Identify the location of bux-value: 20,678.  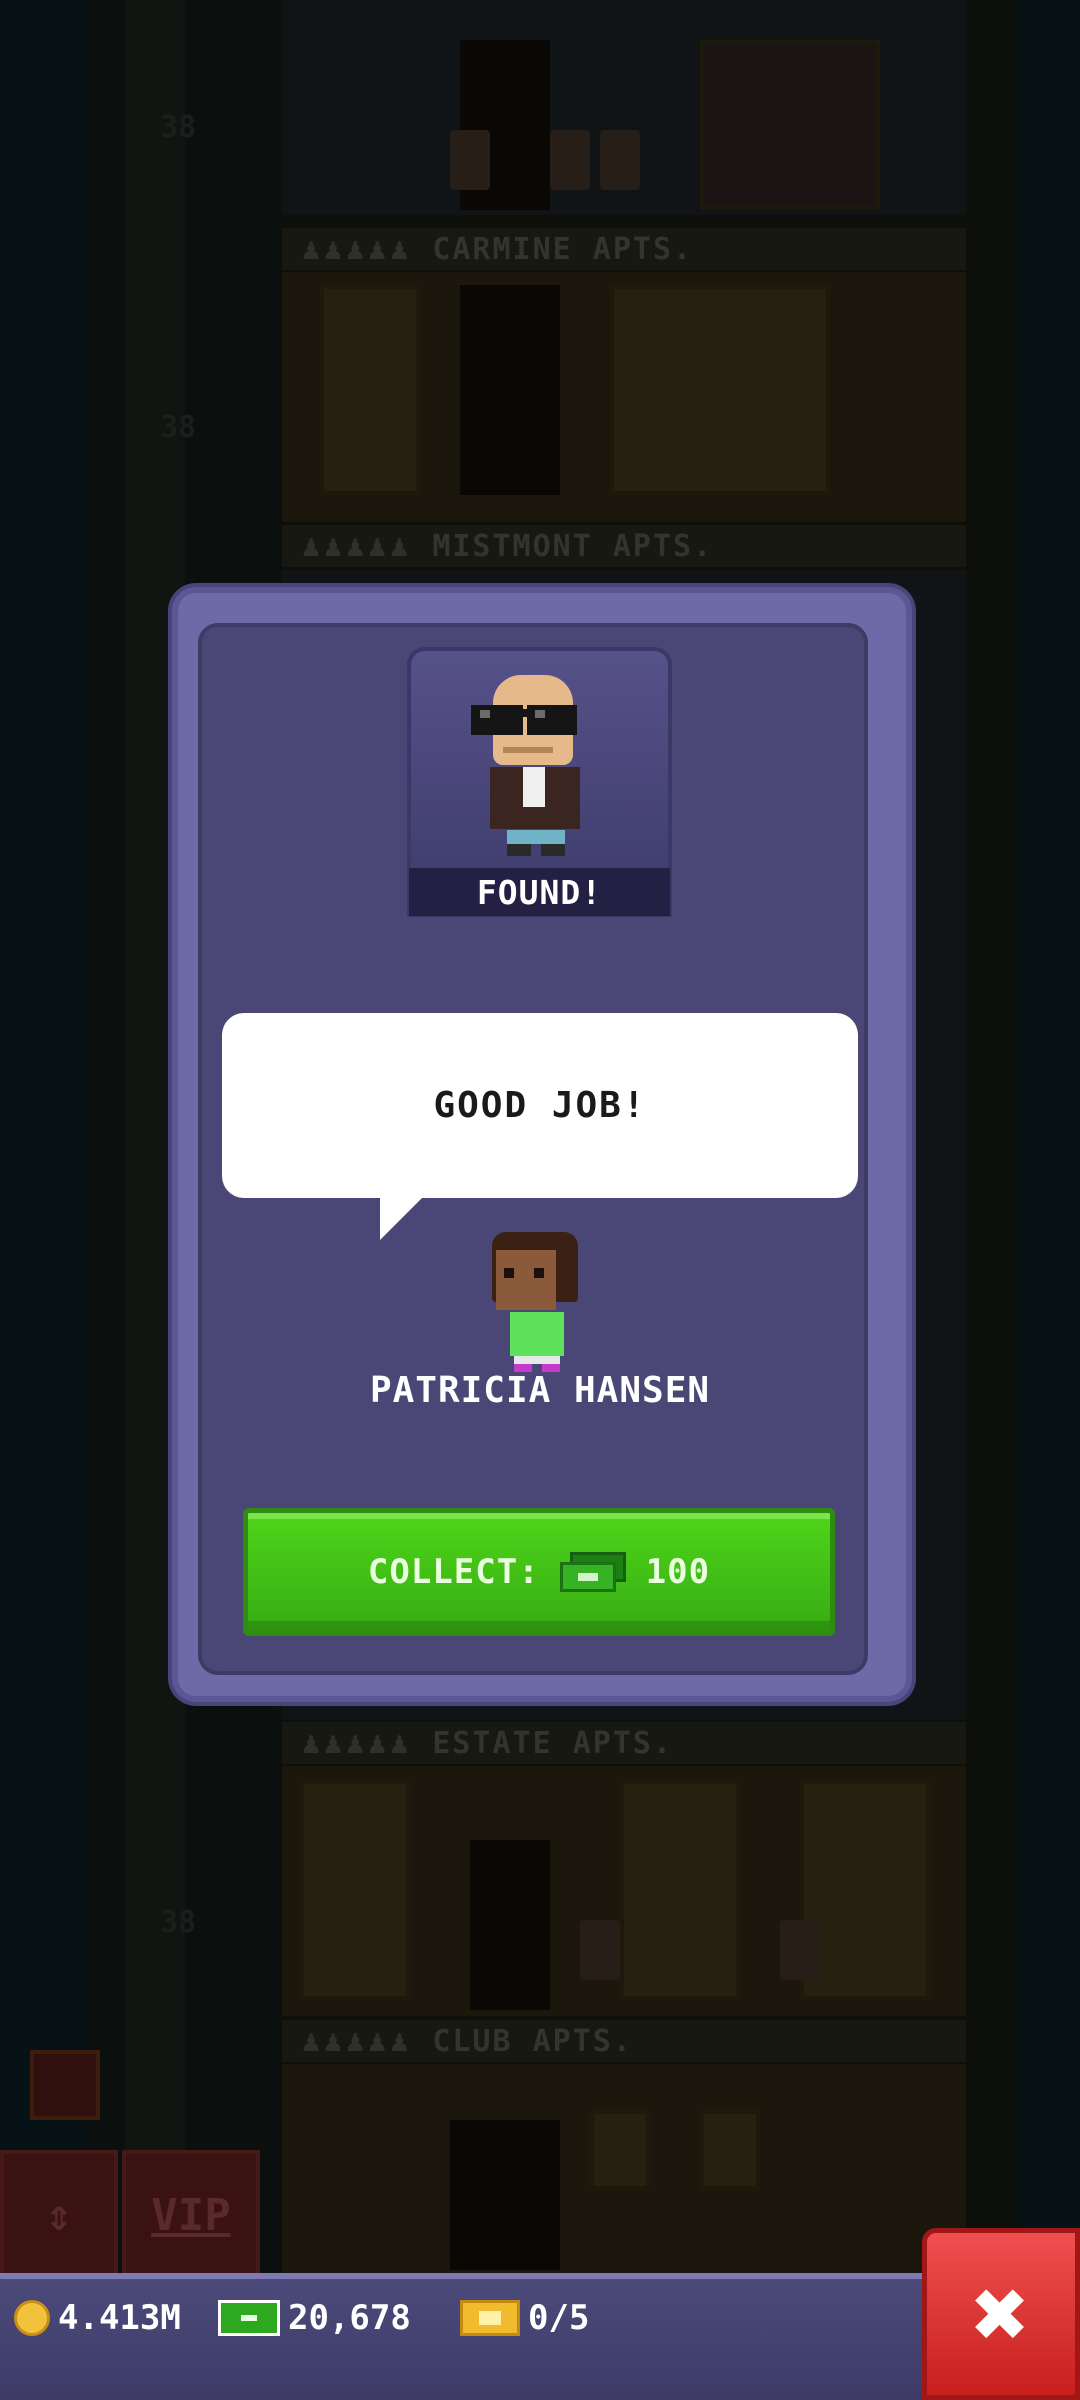
(349, 2318).